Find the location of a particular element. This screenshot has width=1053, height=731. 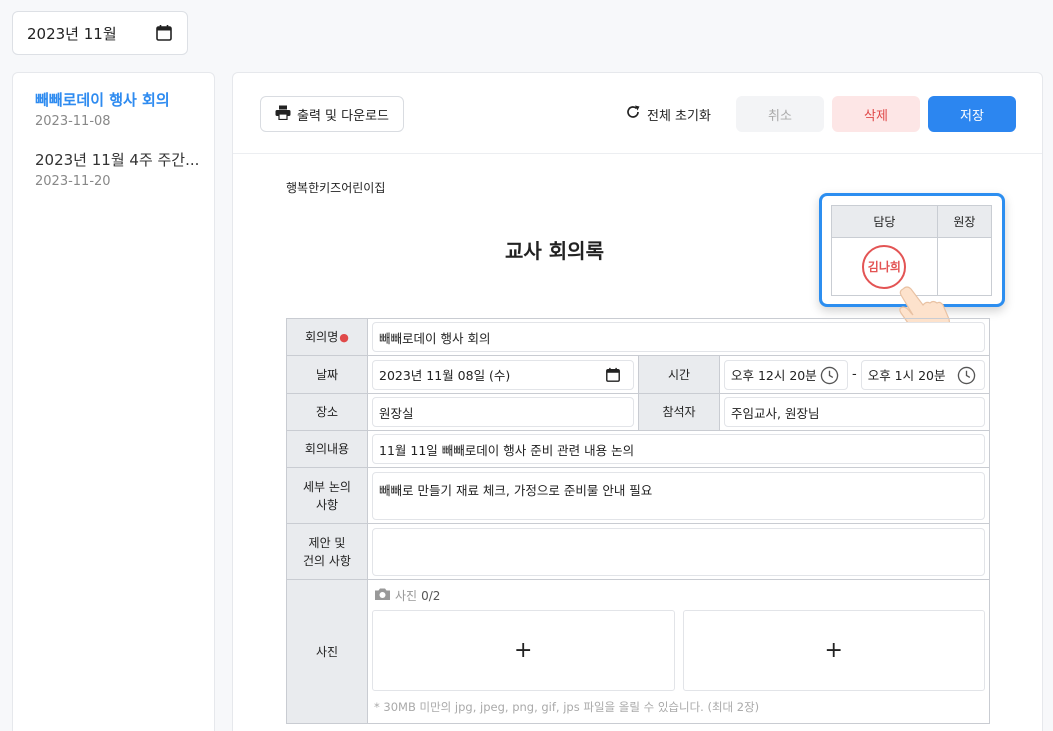

detail-textarea: 빼빼로 만들기 재료 체크, 가정으로 준비물 안내 필요 is located at coordinates (678, 495).